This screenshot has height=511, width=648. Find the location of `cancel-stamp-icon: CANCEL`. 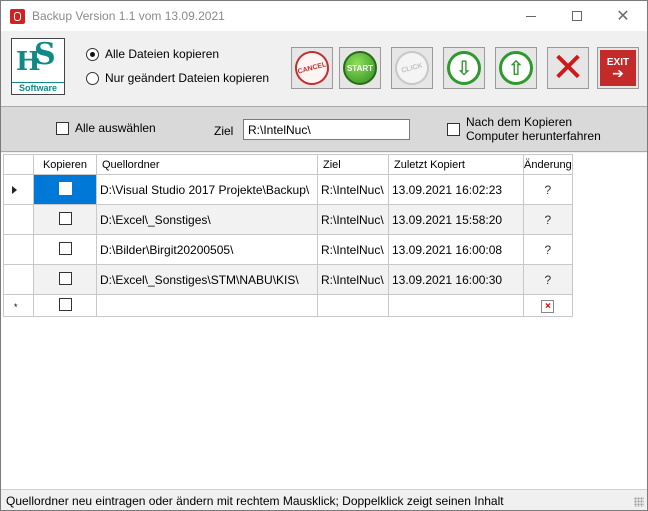

cancel-stamp-icon: CANCEL is located at coordinates (312, 68).